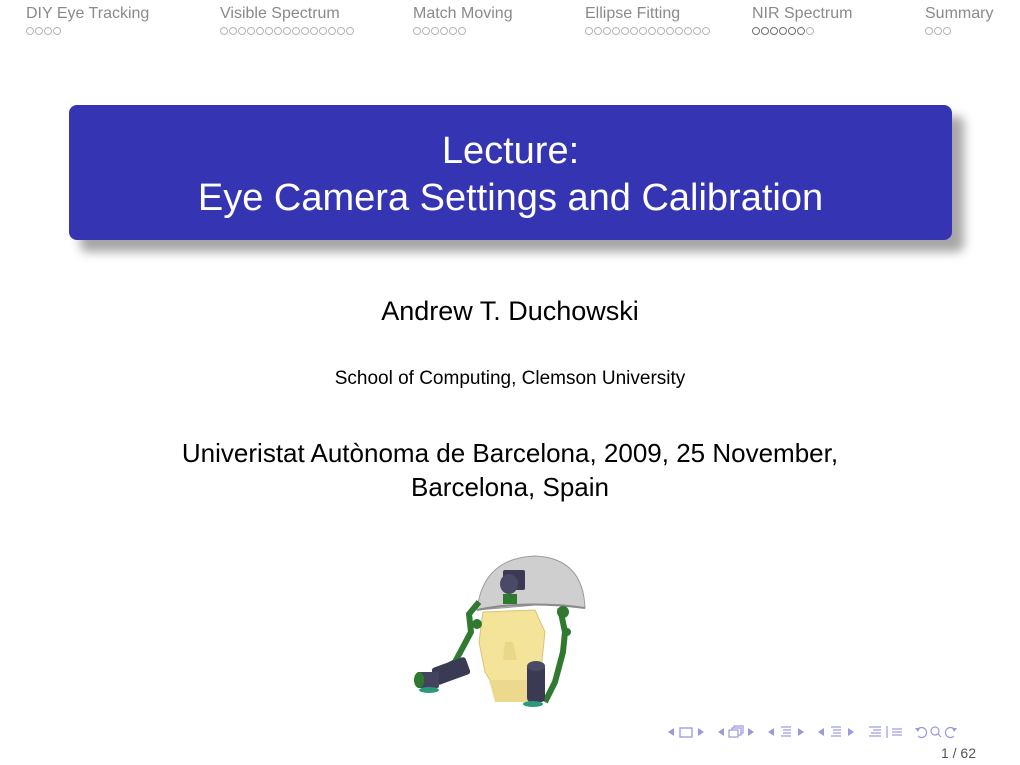 This screenshot has height=765, width=1020. Describe the element at coordinates (812, 732) in the screenshot. I see `beamer-navigation-controls` at that location.